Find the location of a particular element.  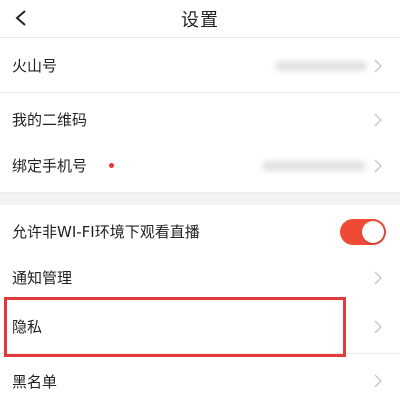

section-divider is located at coordinates (200, 199).